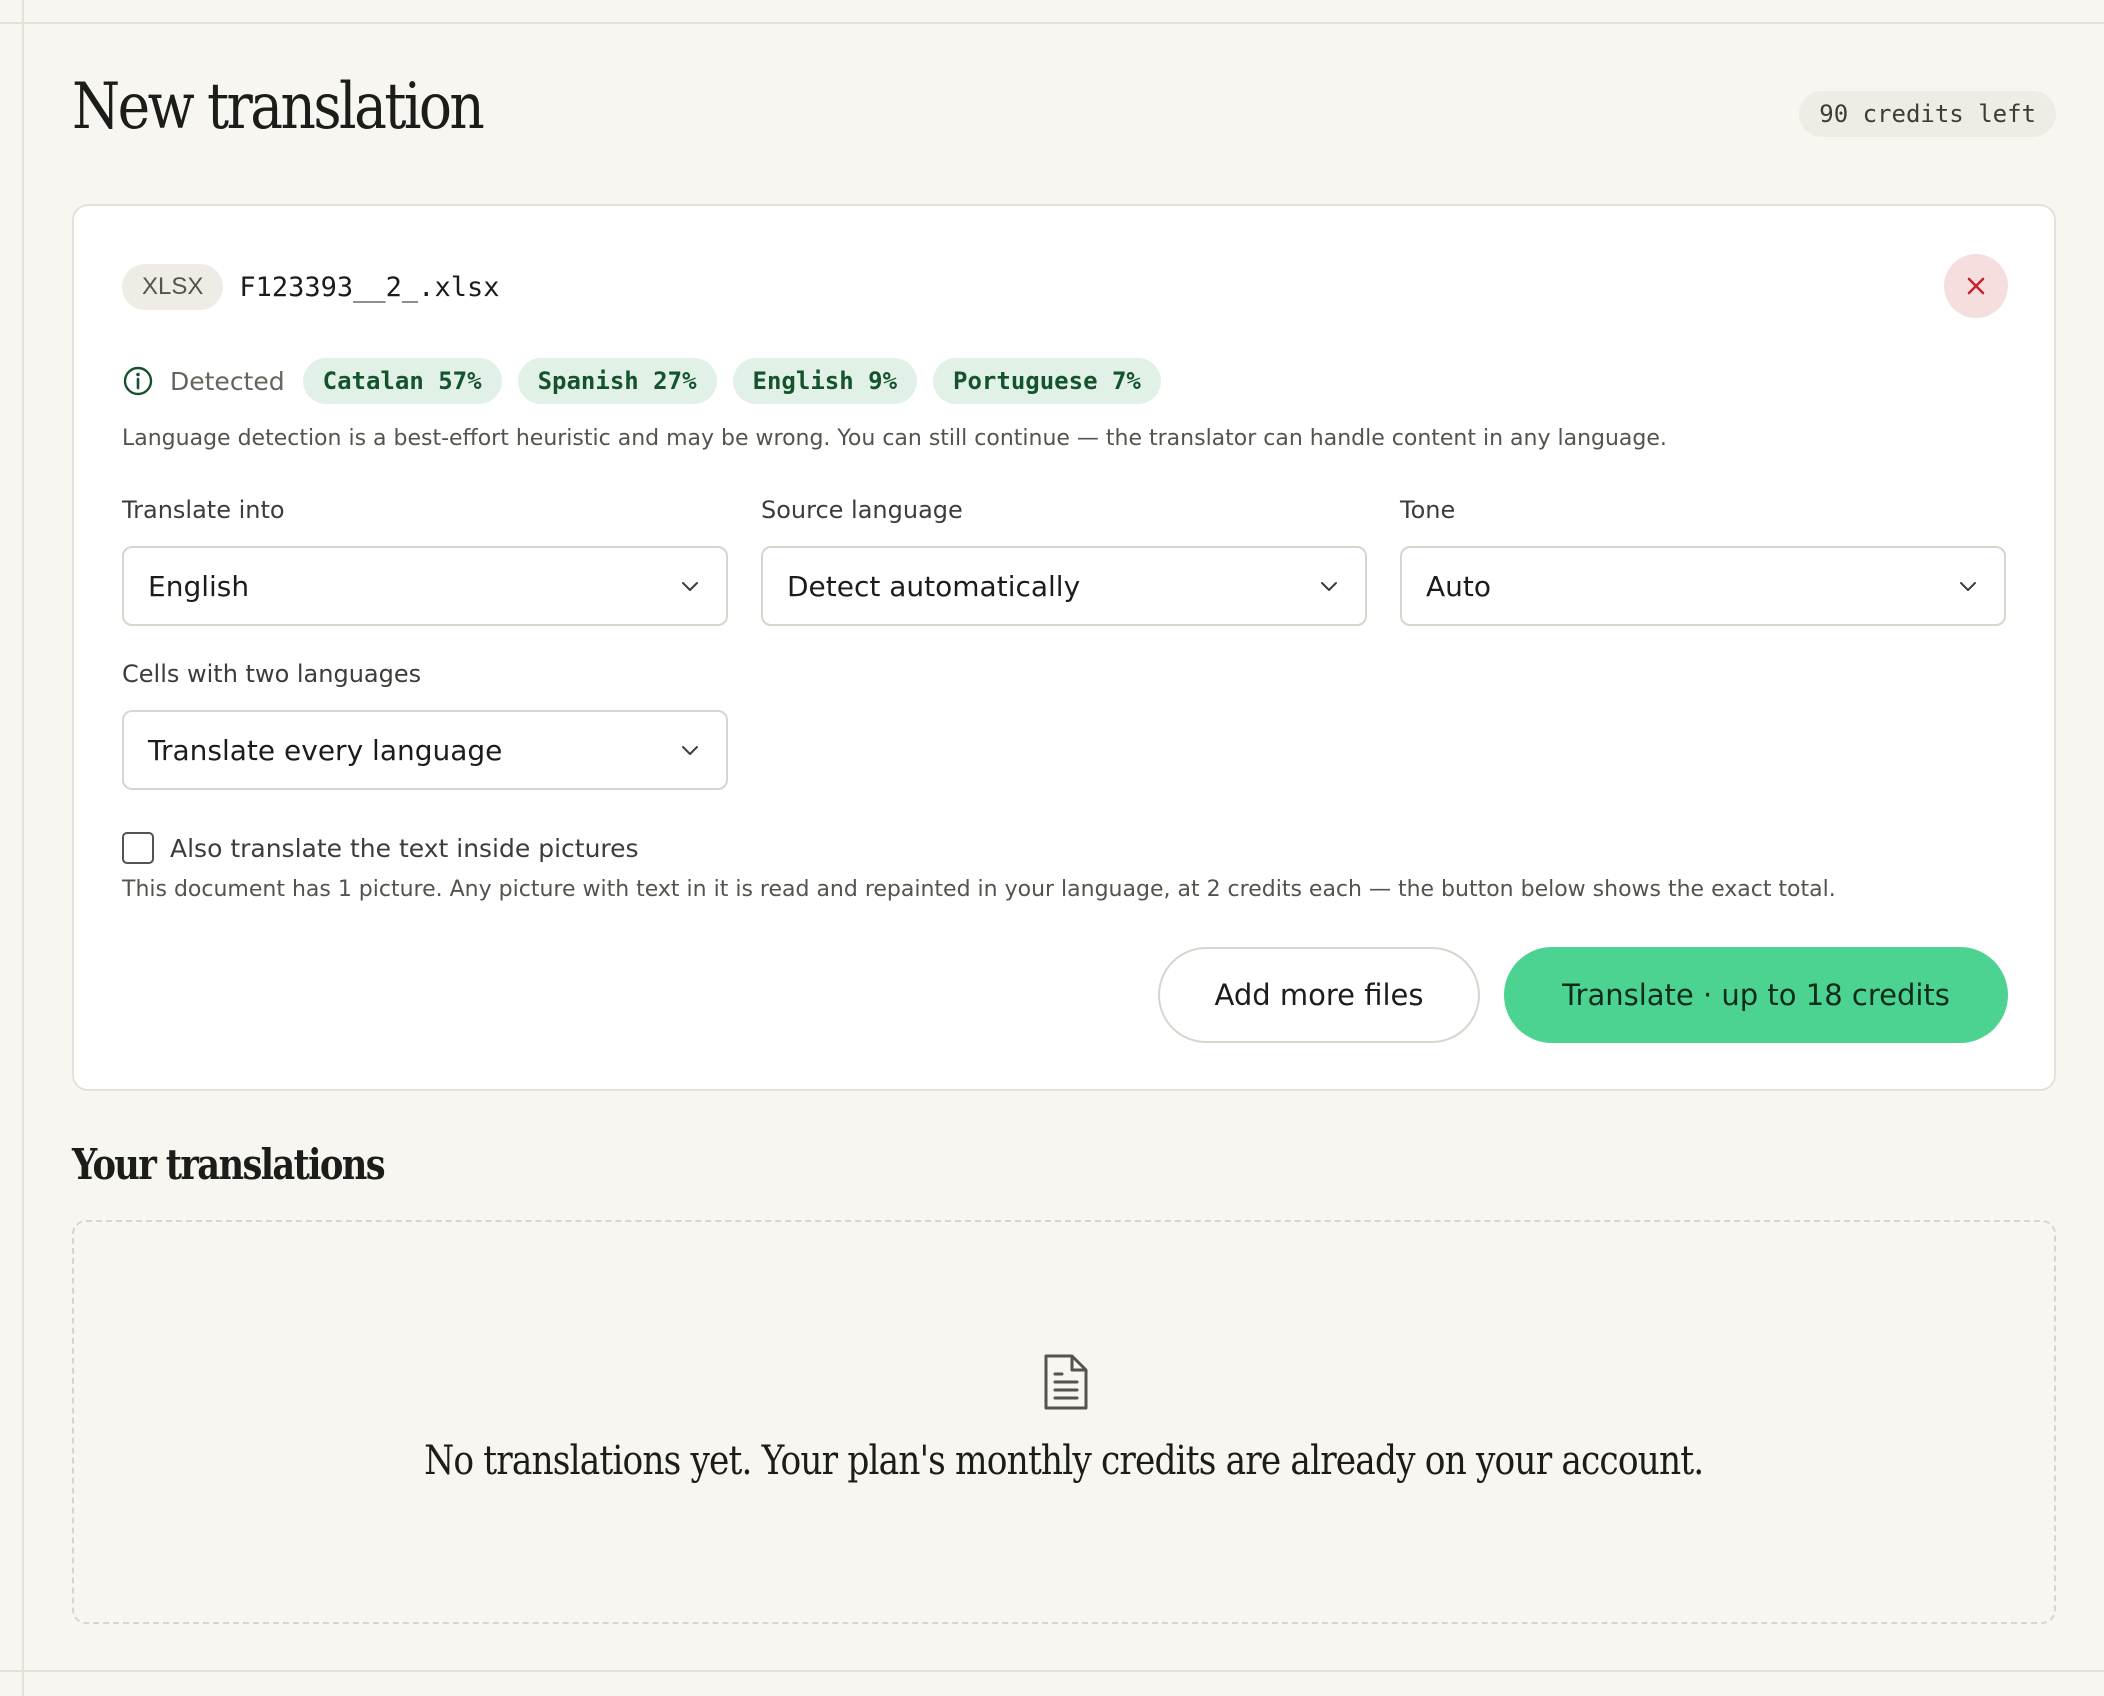 This screenshot has height=1696, width=2104. Describe the element at coordinates (1756, 995) in the screenshot. I see `translate-button: Translate · up to 18 credits` at that location.